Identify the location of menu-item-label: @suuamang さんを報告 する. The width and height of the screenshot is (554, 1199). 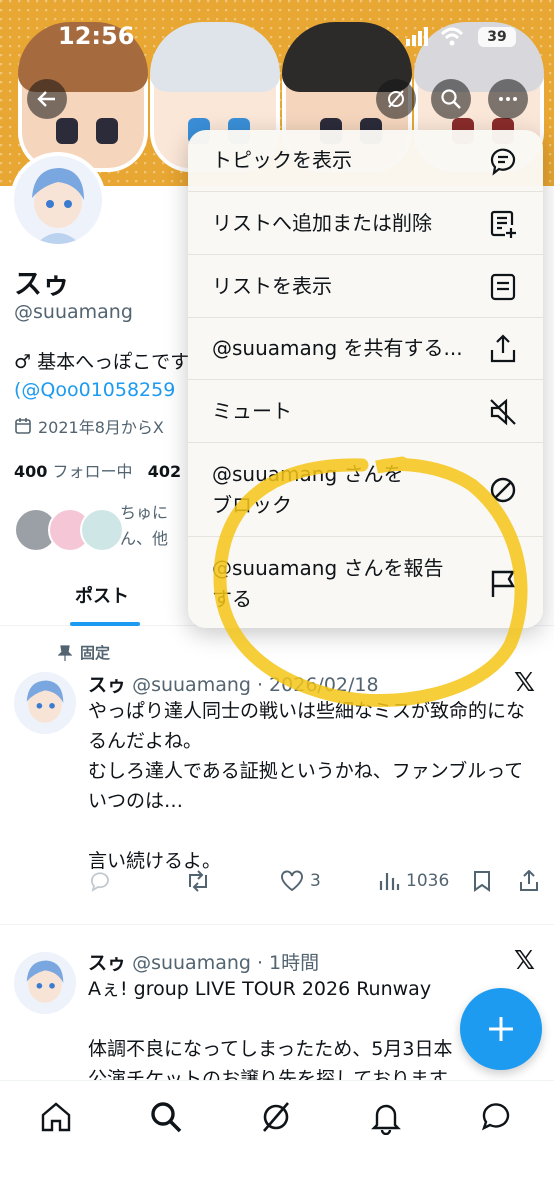
(328, 583).